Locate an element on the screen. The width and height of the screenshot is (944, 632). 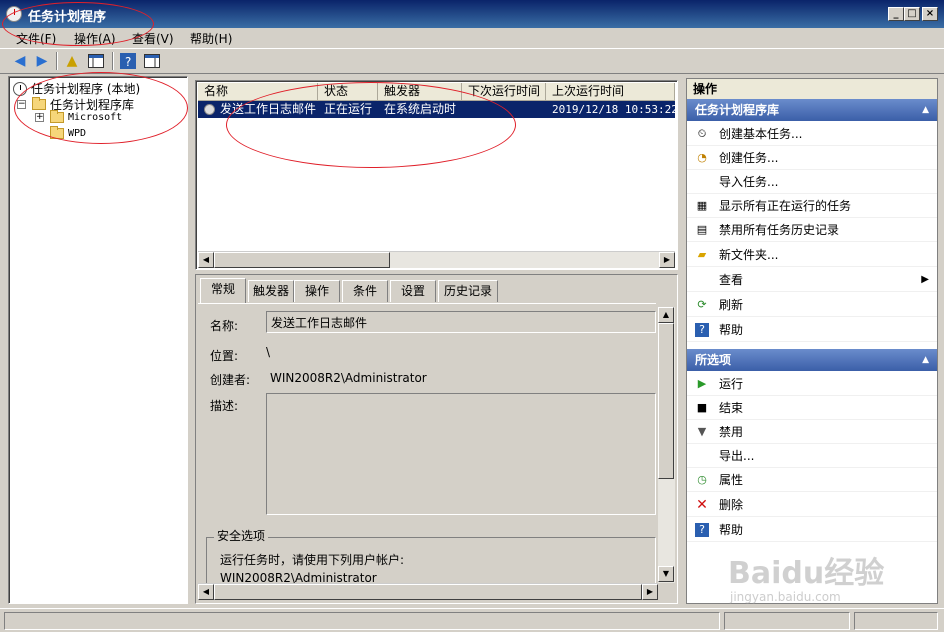
action-properties: ◷ 属性 is located at coordinates (812, 480).